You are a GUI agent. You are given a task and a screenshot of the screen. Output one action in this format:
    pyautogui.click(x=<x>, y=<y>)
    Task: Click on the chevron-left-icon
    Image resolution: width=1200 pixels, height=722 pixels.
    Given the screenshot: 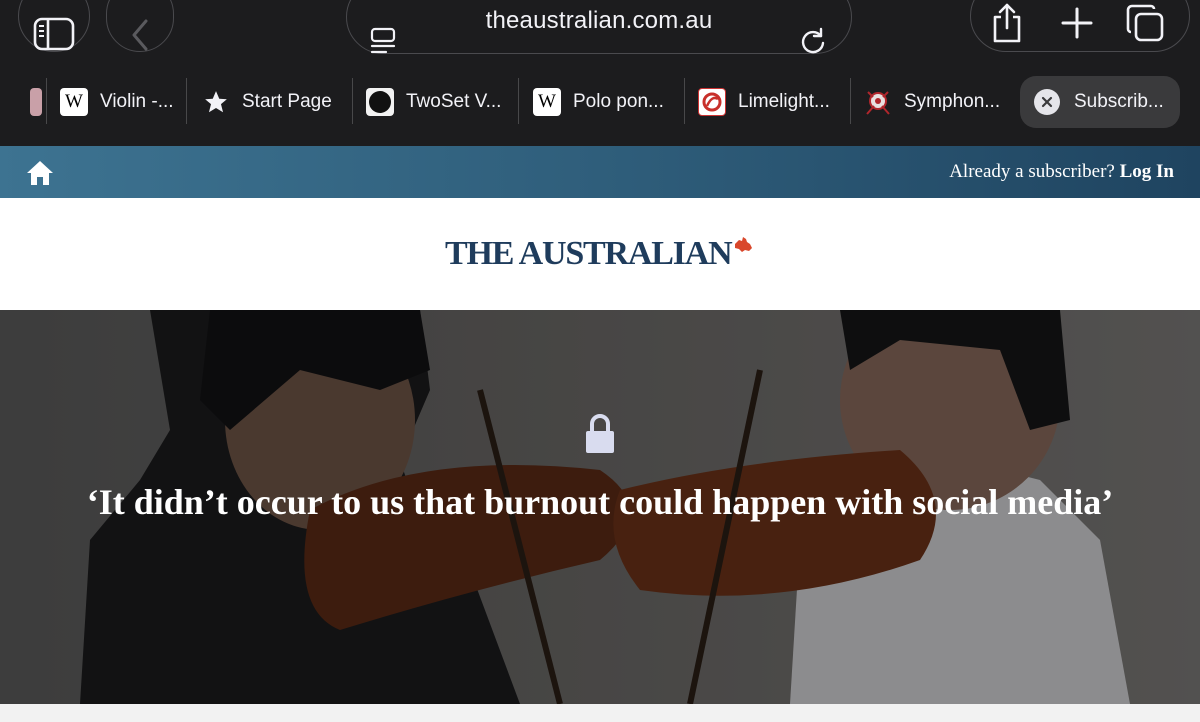 What is the action you would take?
    pyautogui.click(x=140, y=35)
    